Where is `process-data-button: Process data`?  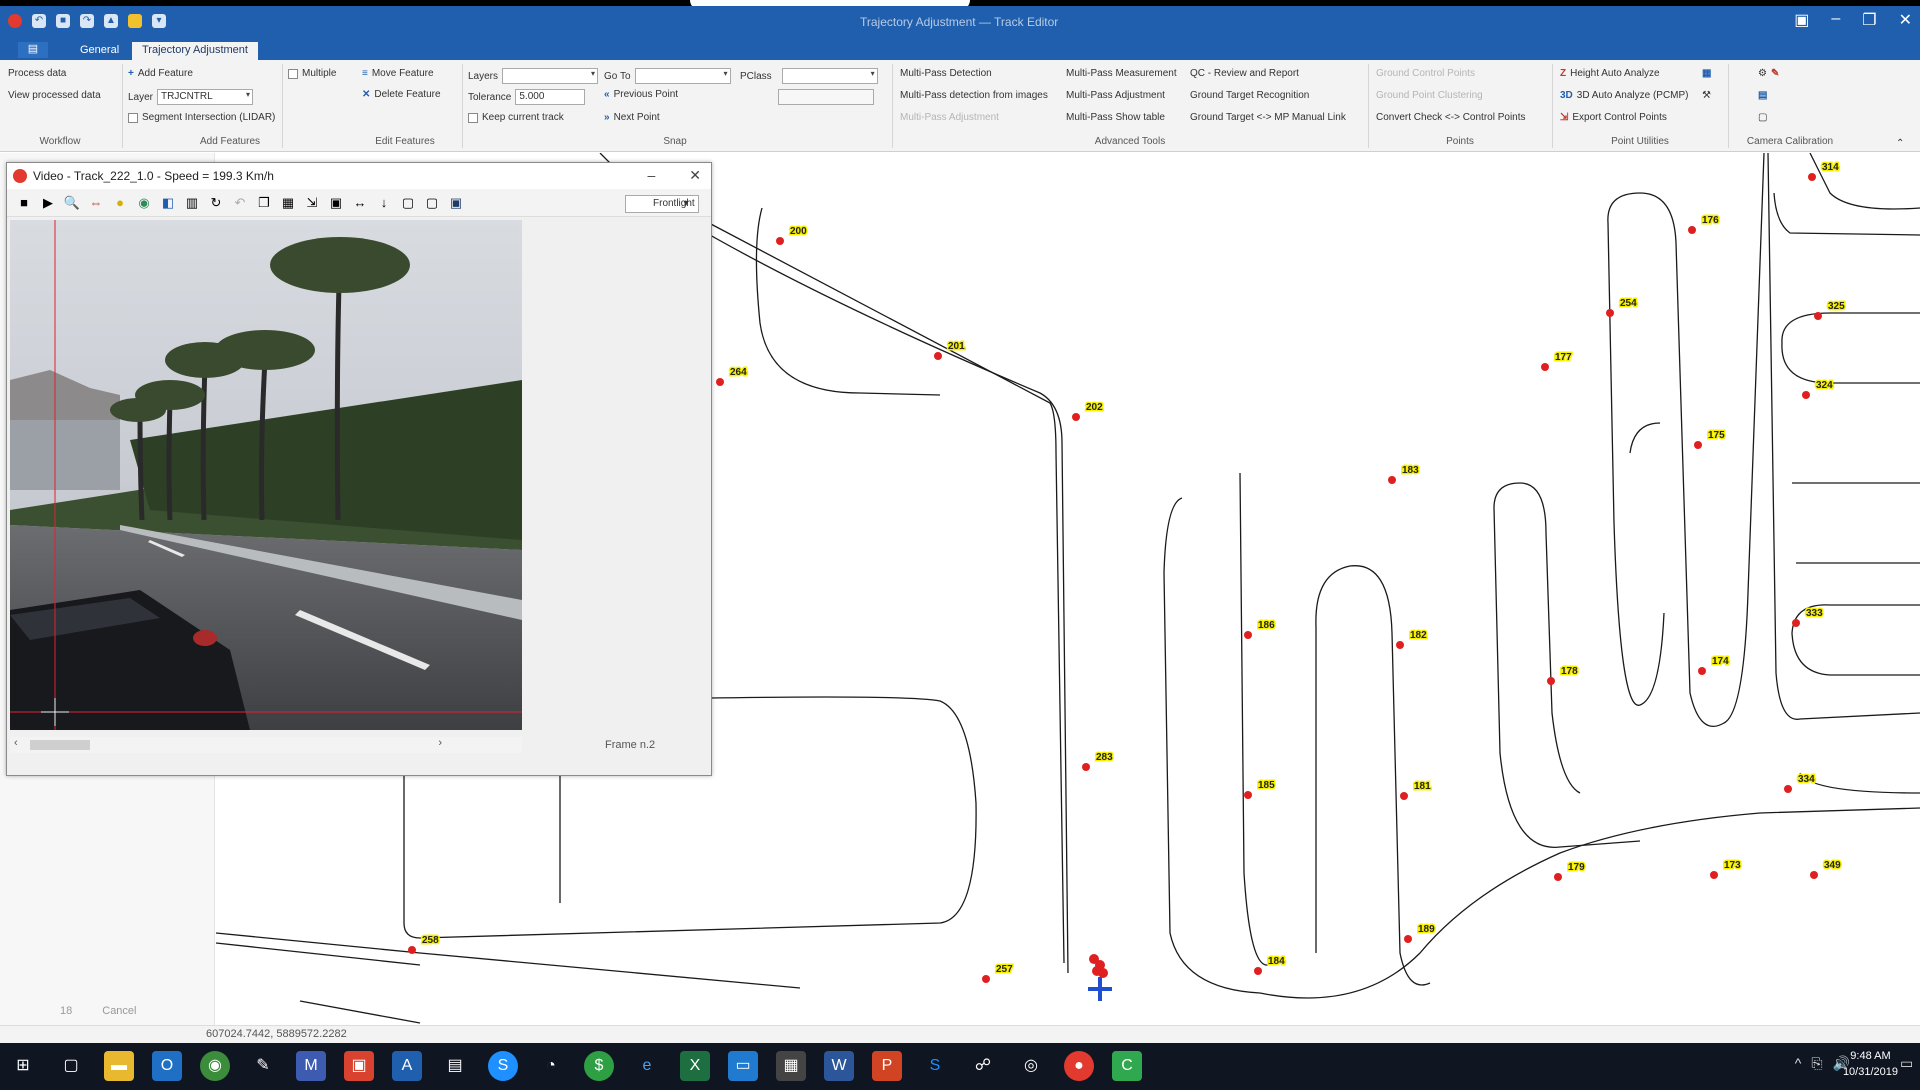 process-data-button: Process data is located at coordinates (37, 73).